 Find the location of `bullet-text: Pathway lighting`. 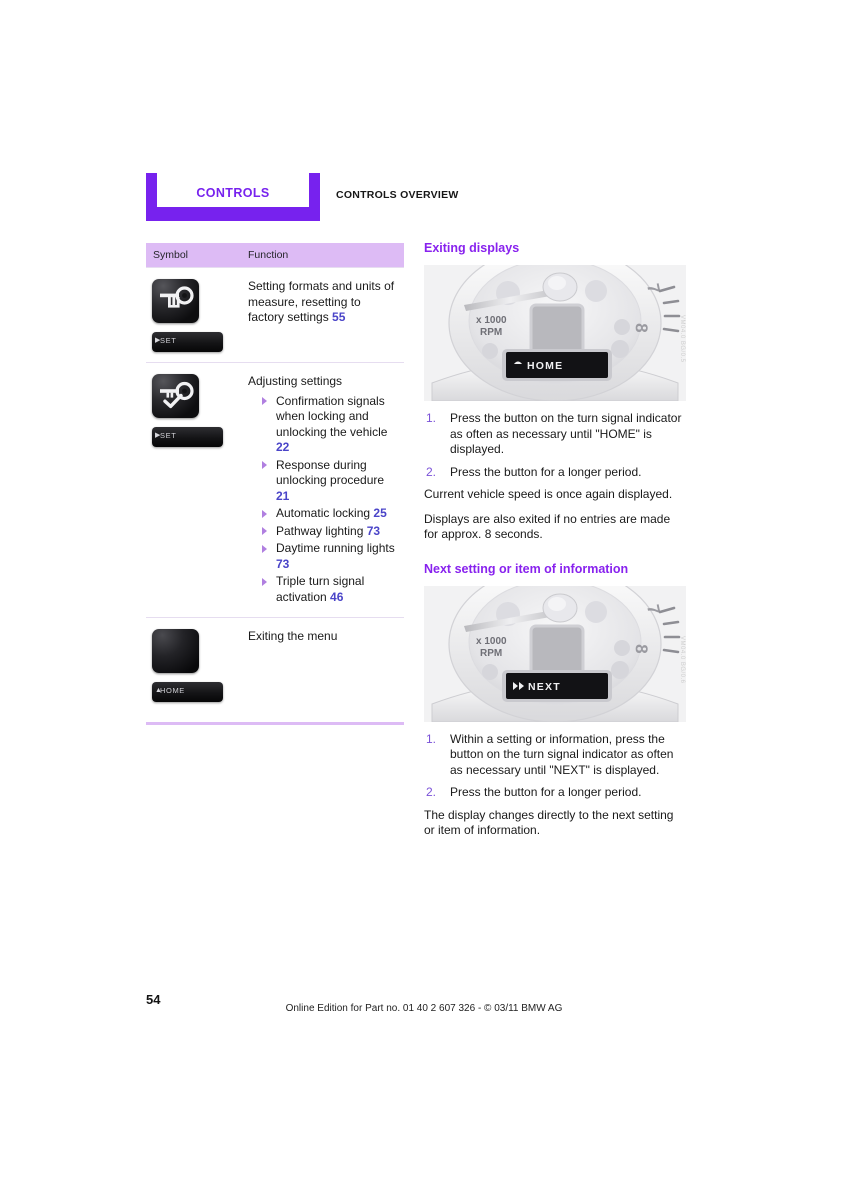

bullet-text: Pathway lighting is located at coordinates (320, 530).